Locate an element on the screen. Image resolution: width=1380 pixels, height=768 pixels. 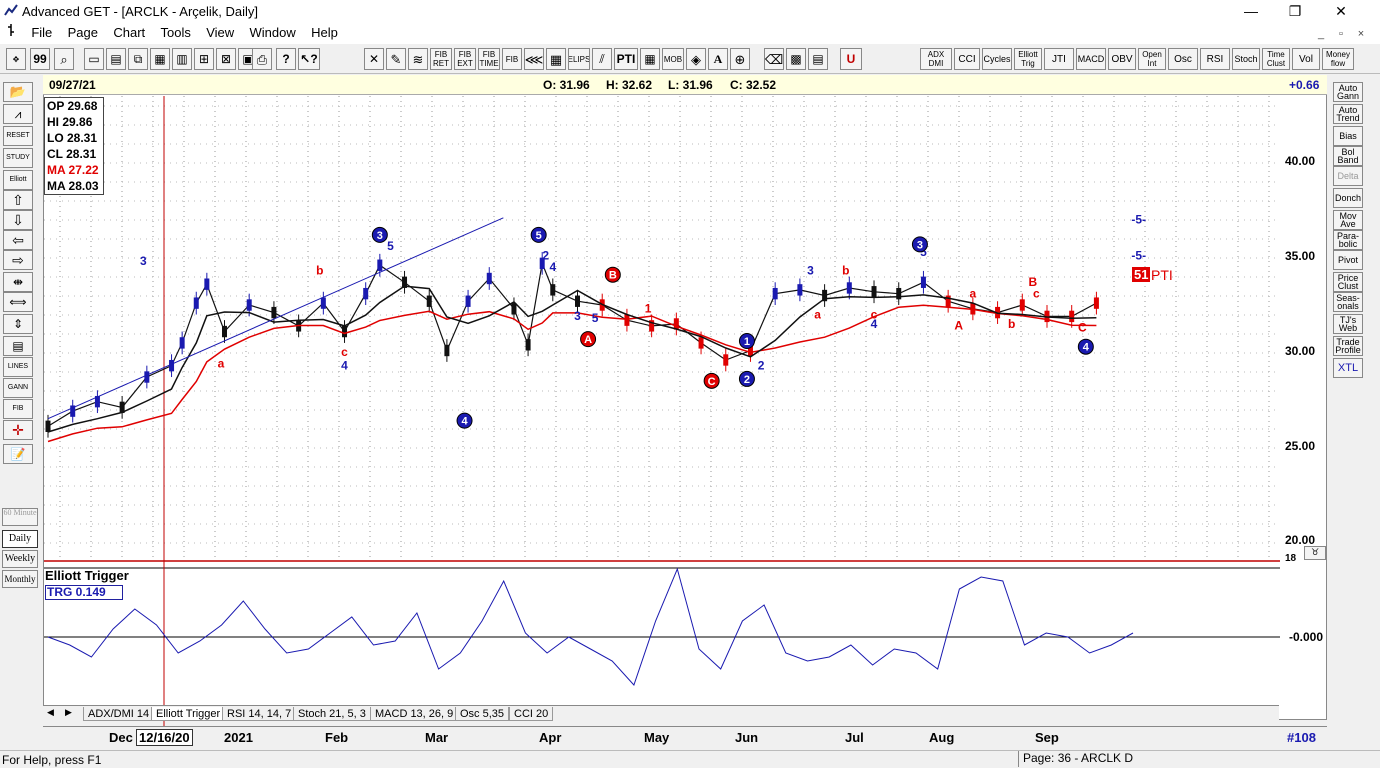
grid-icon: ▦ is located at coordinates (160, 59).